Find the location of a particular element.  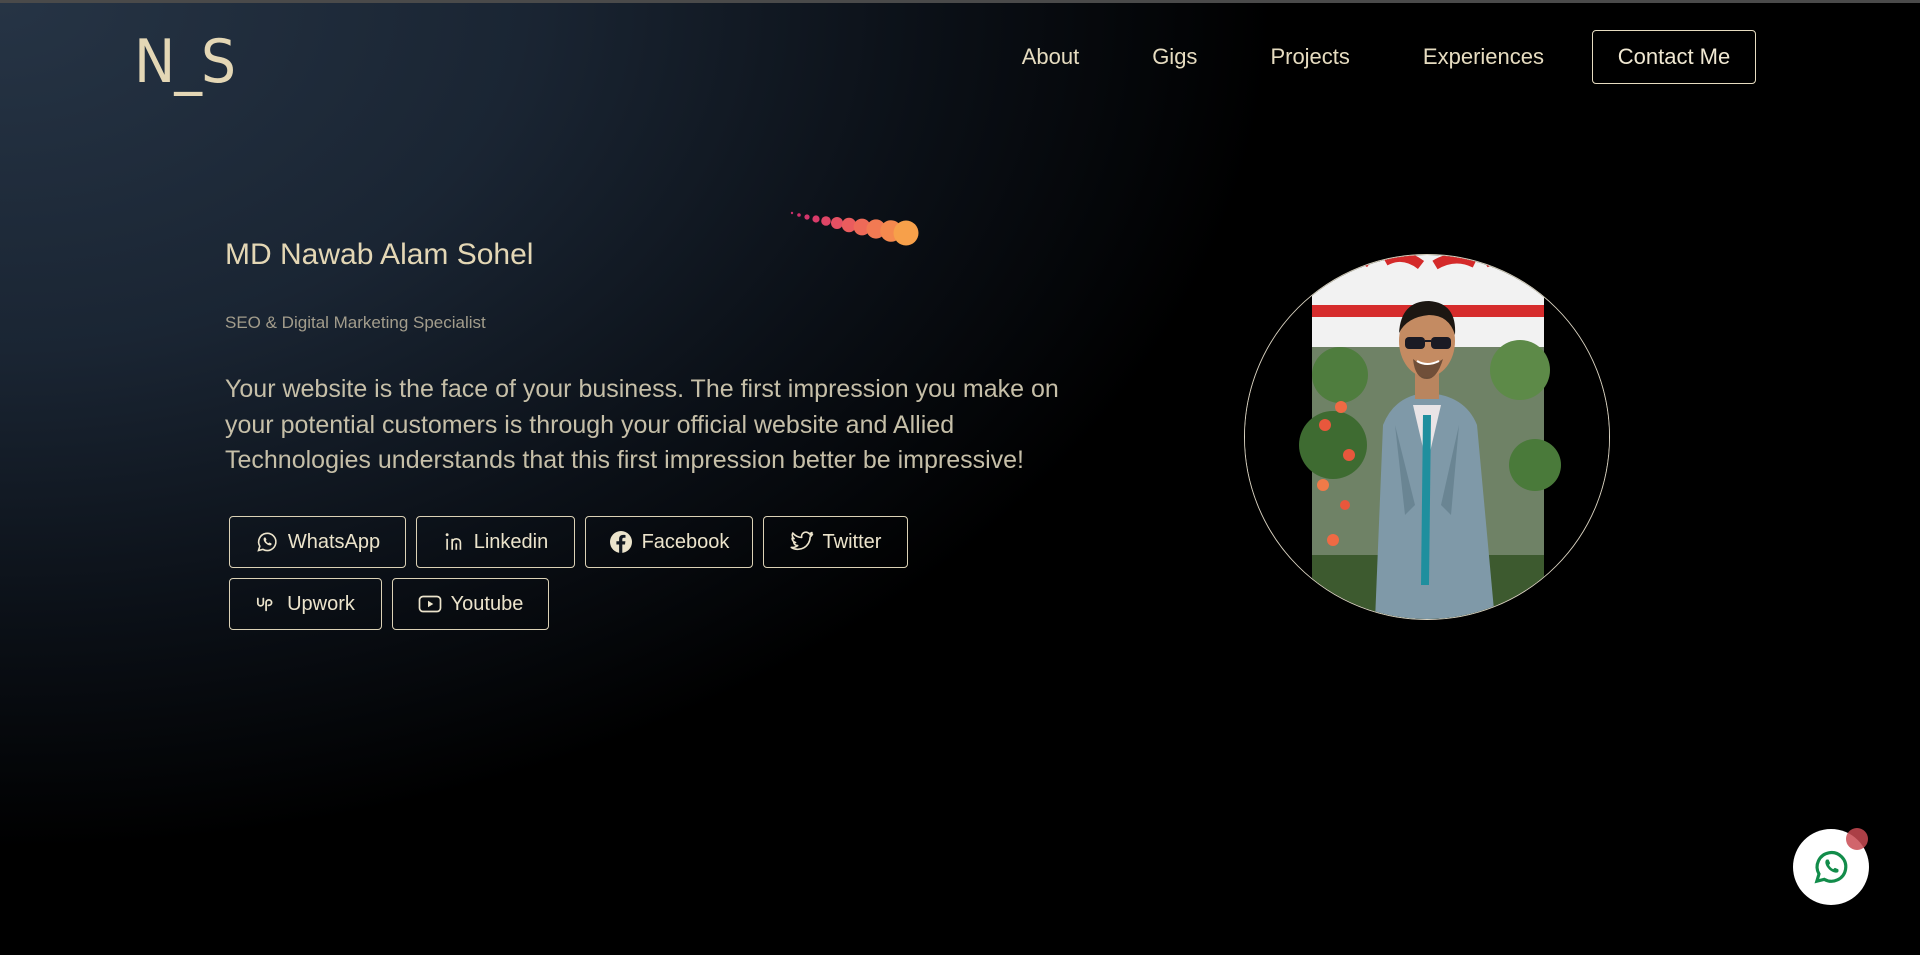

nav-gigs: Gigs is located at coordinates (1174, 57).